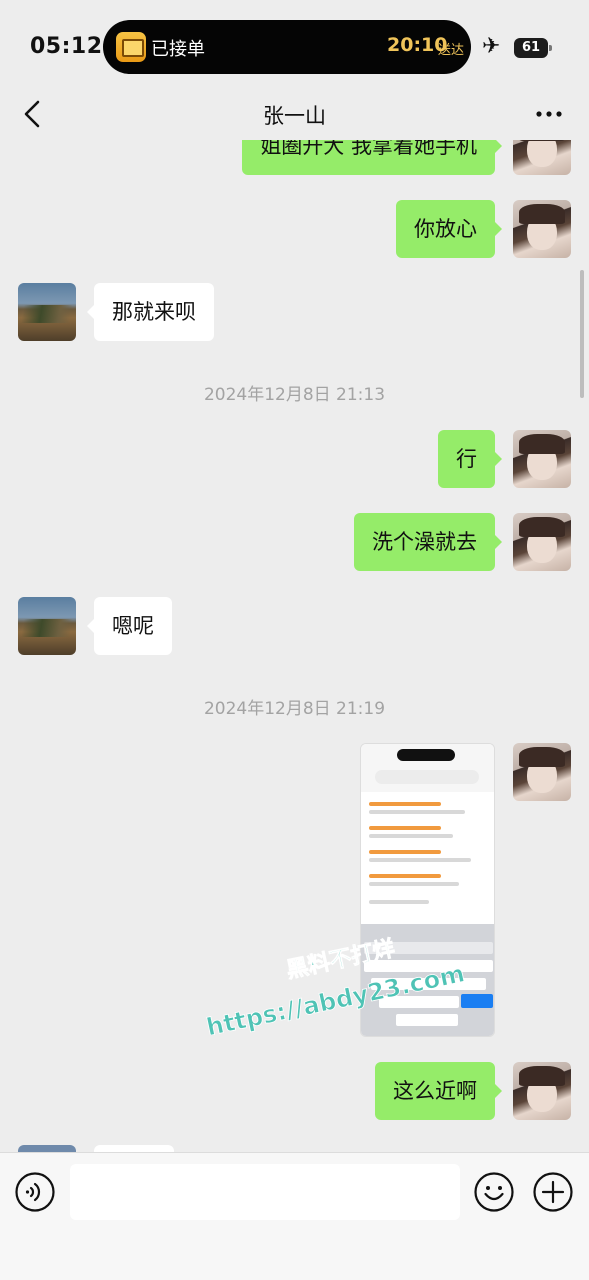 This screenshot has height=1280, width=589. I want to click on message-bubble-other: 嗯呢, so click(129, 626).